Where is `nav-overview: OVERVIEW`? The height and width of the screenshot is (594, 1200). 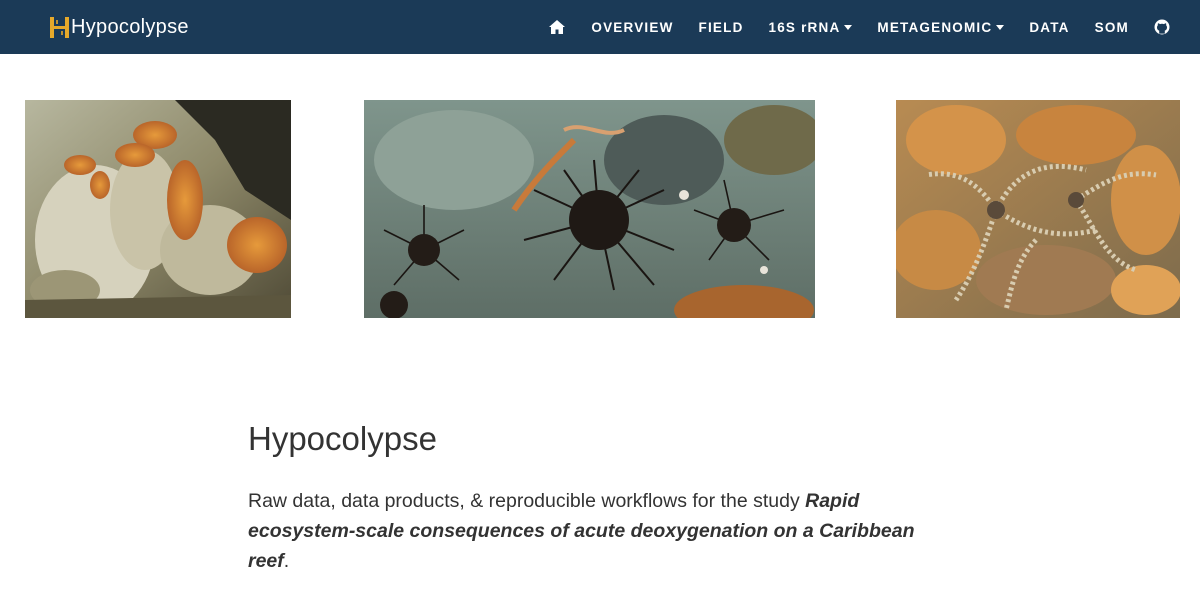
nav-overview: OVERVIEW is located at coordinates (632, 27).